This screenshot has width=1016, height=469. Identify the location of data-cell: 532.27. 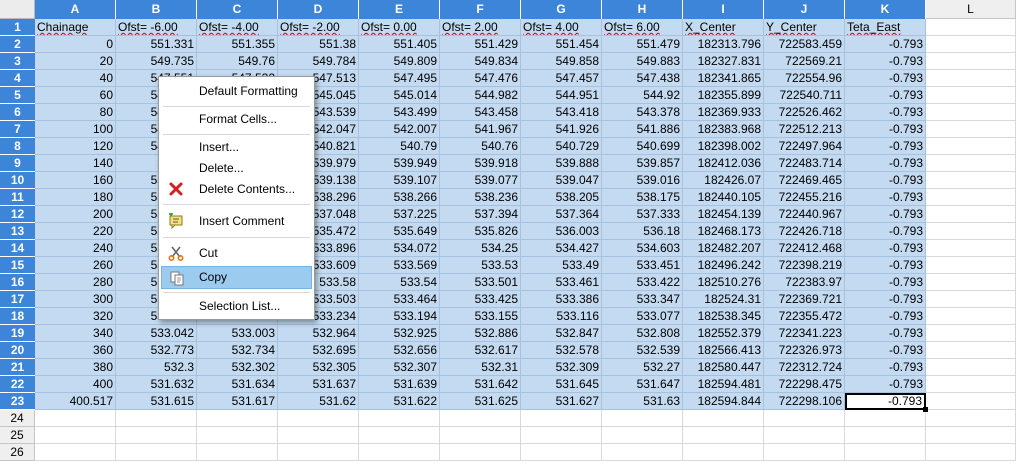
(642, 367).